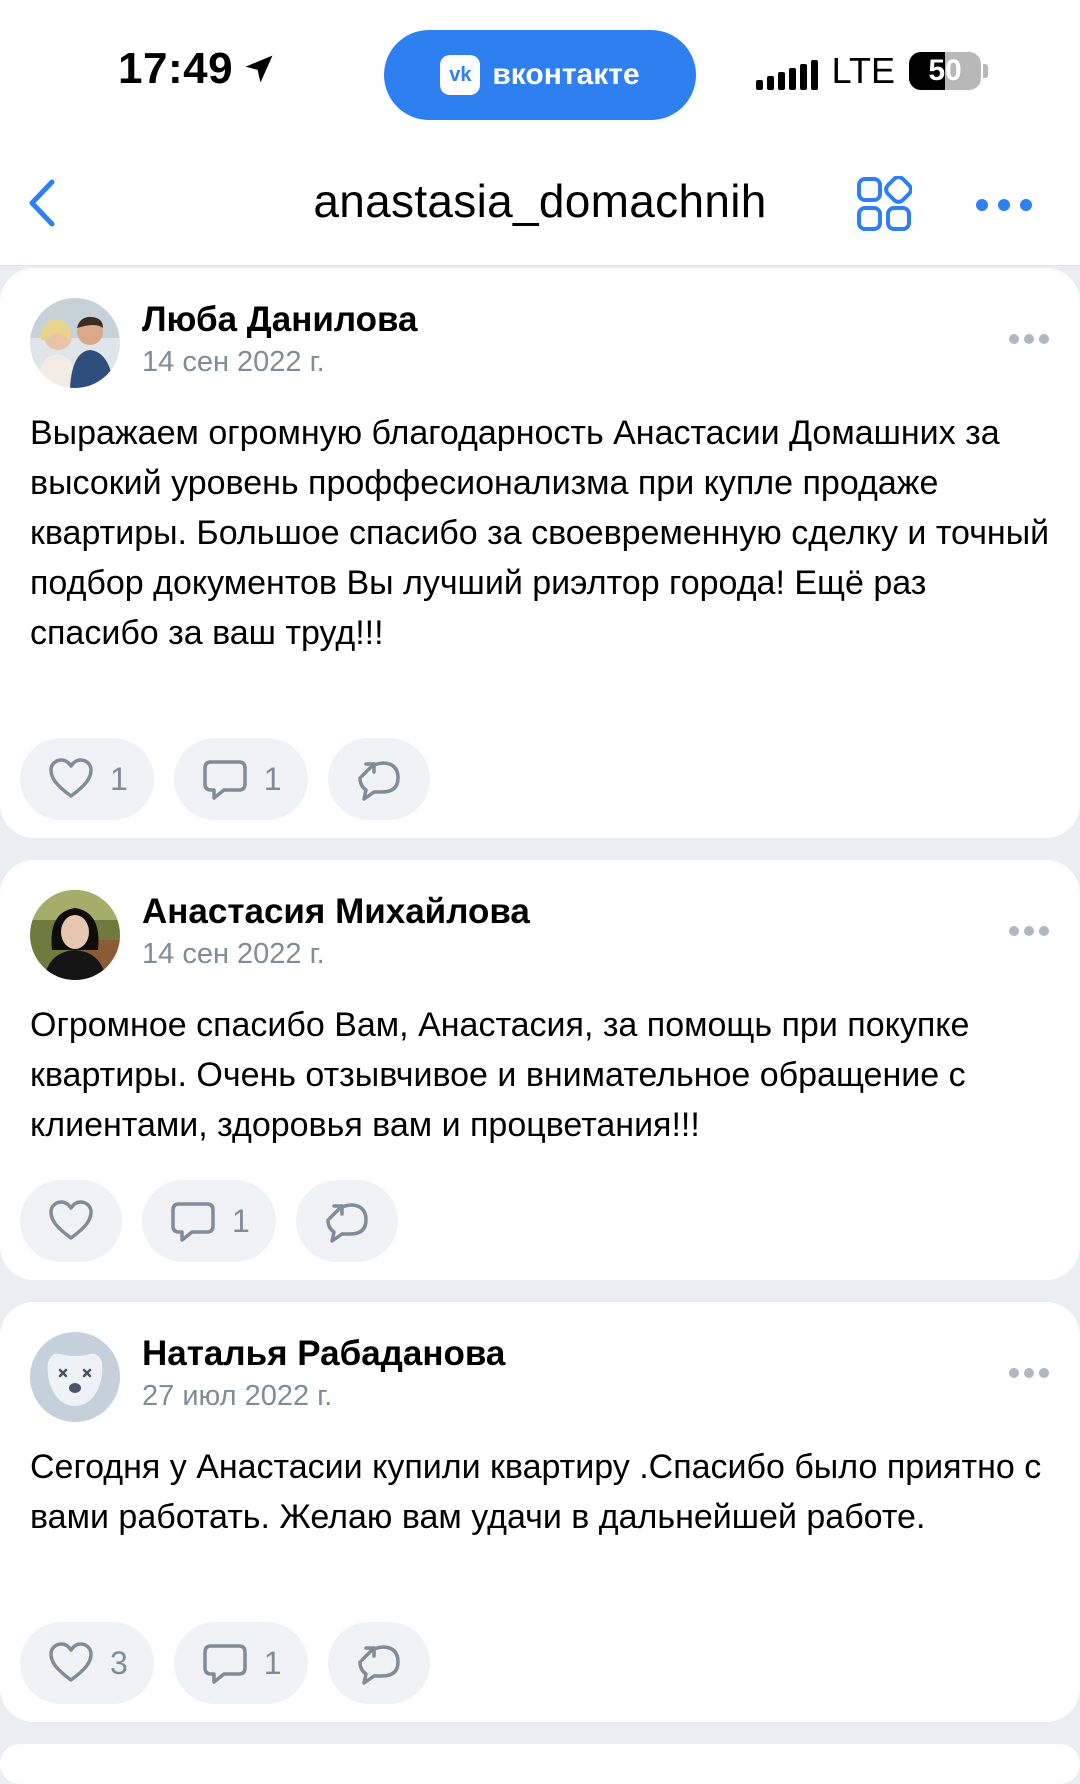 Image resolution: width=1080 pixels, height=1784 pixels. Describe the element at coordinates (863, 70) in the screenshot. I see `network-type: LTE` at that location.